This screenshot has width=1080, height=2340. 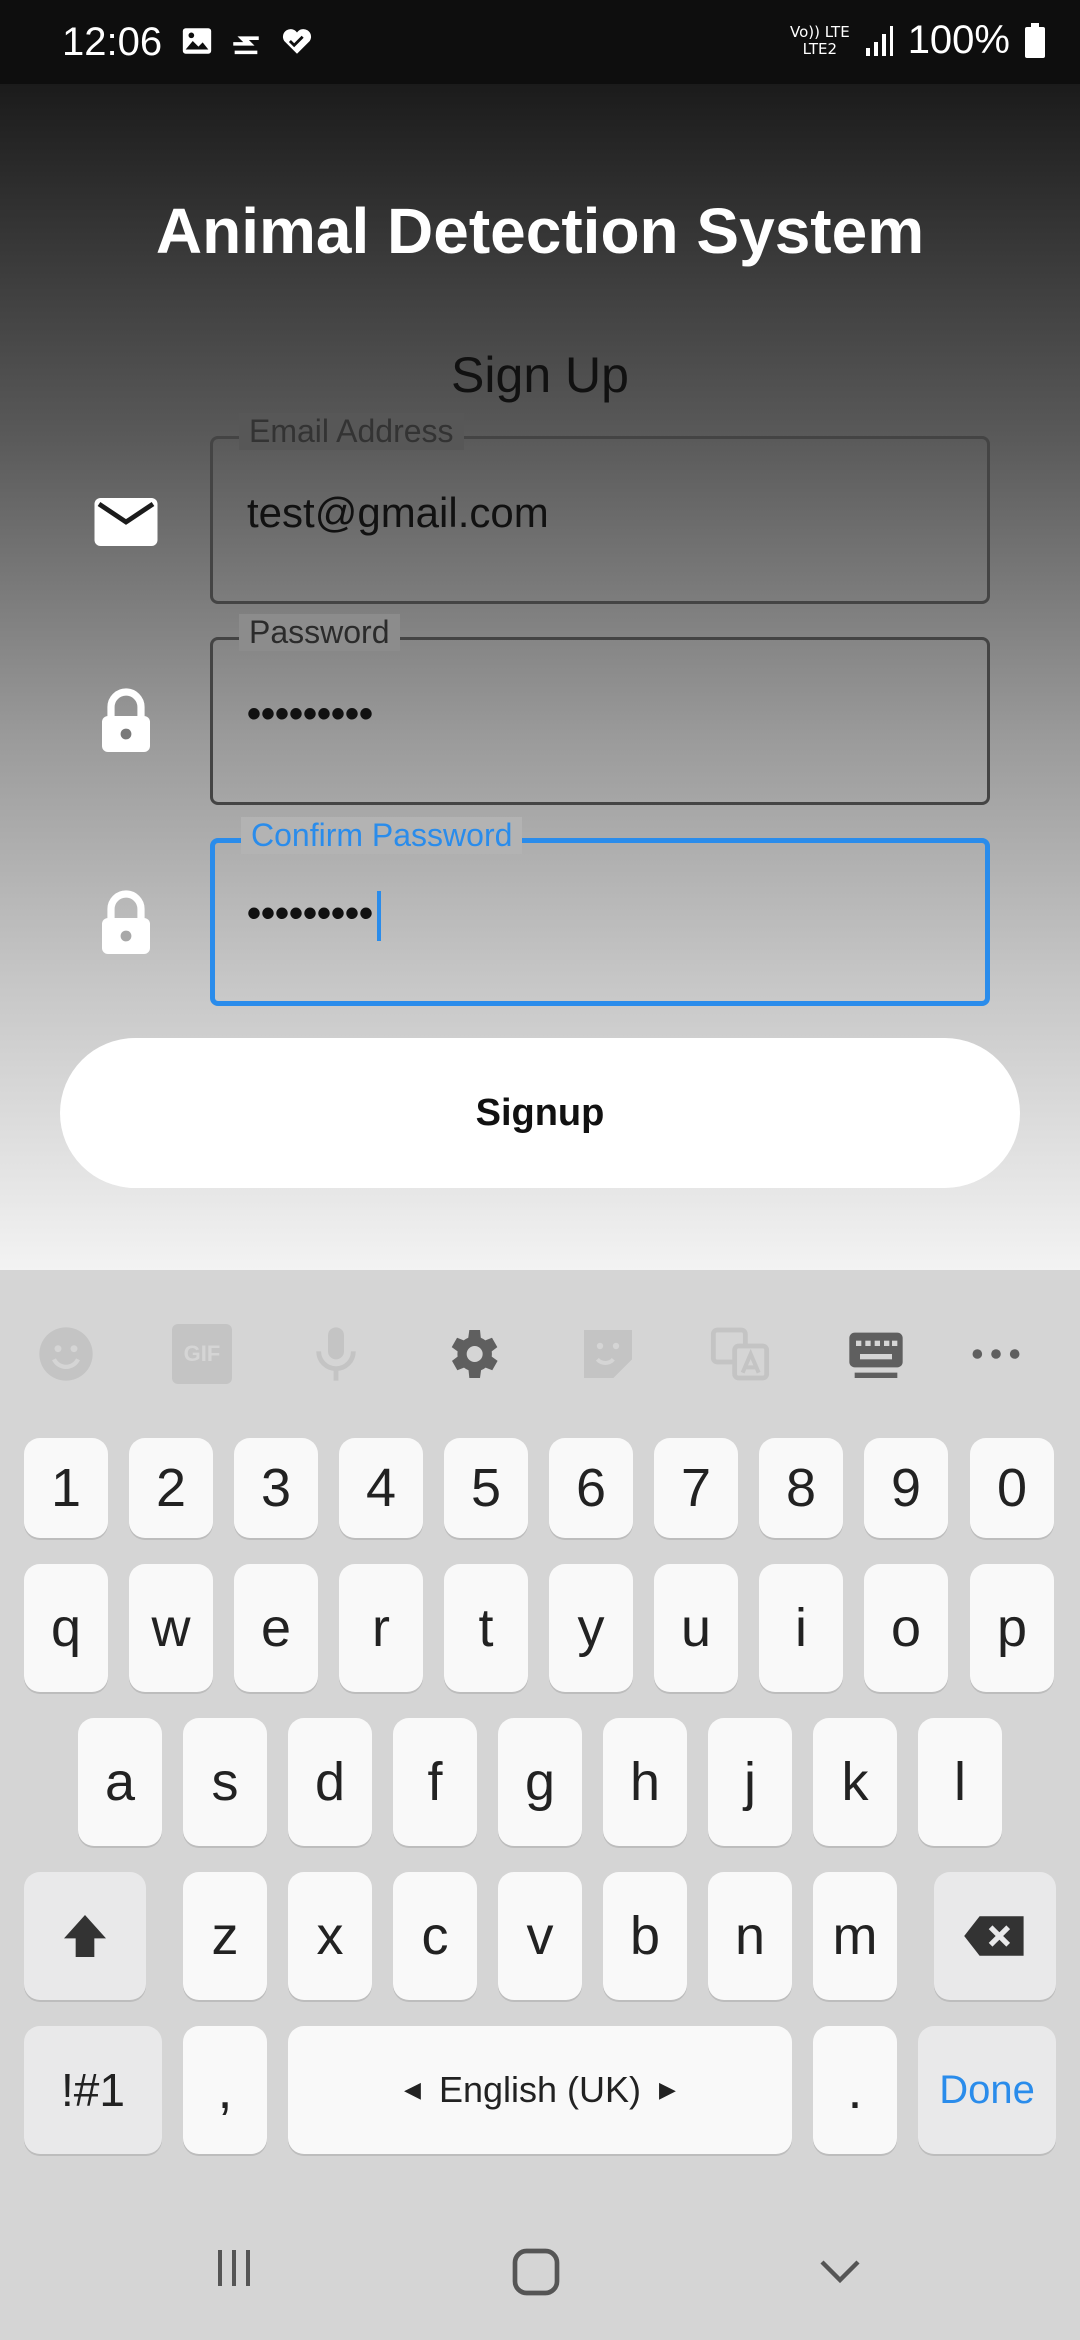 What do you see at coordinates (351, 431) in the screenshot?
I see `email-label: Email Address` at bounding box center [351, 431].